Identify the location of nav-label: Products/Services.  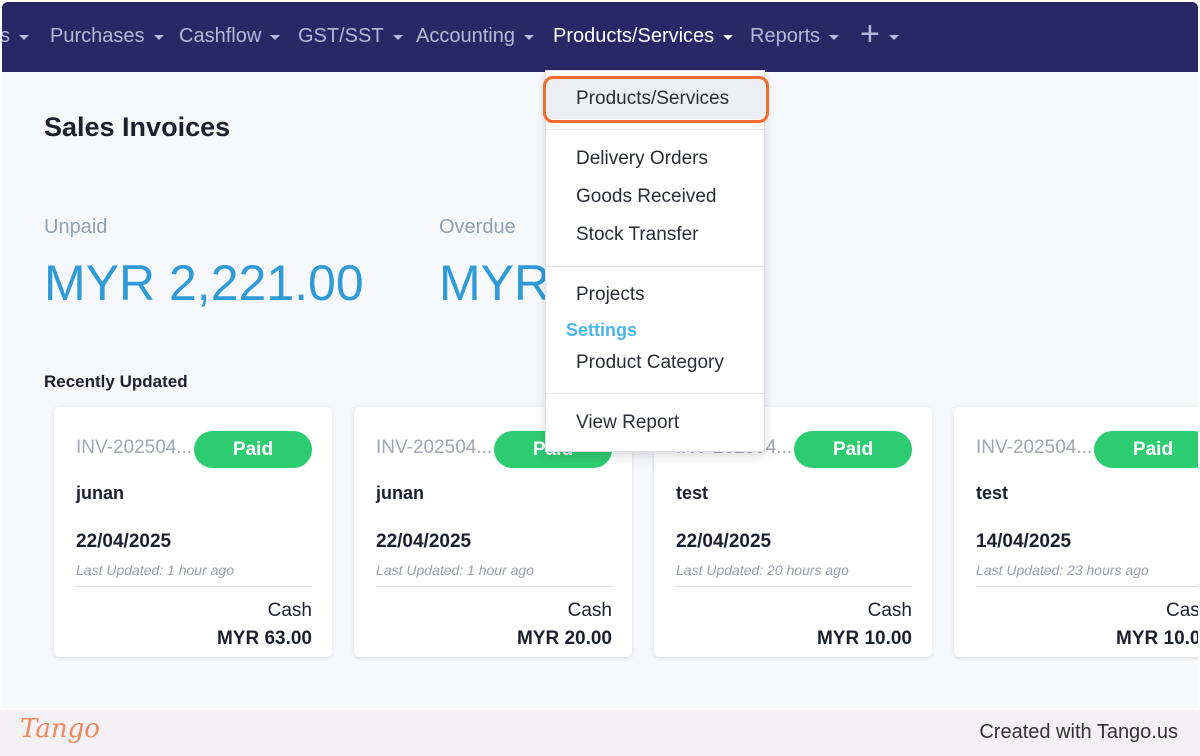
(634, 35).